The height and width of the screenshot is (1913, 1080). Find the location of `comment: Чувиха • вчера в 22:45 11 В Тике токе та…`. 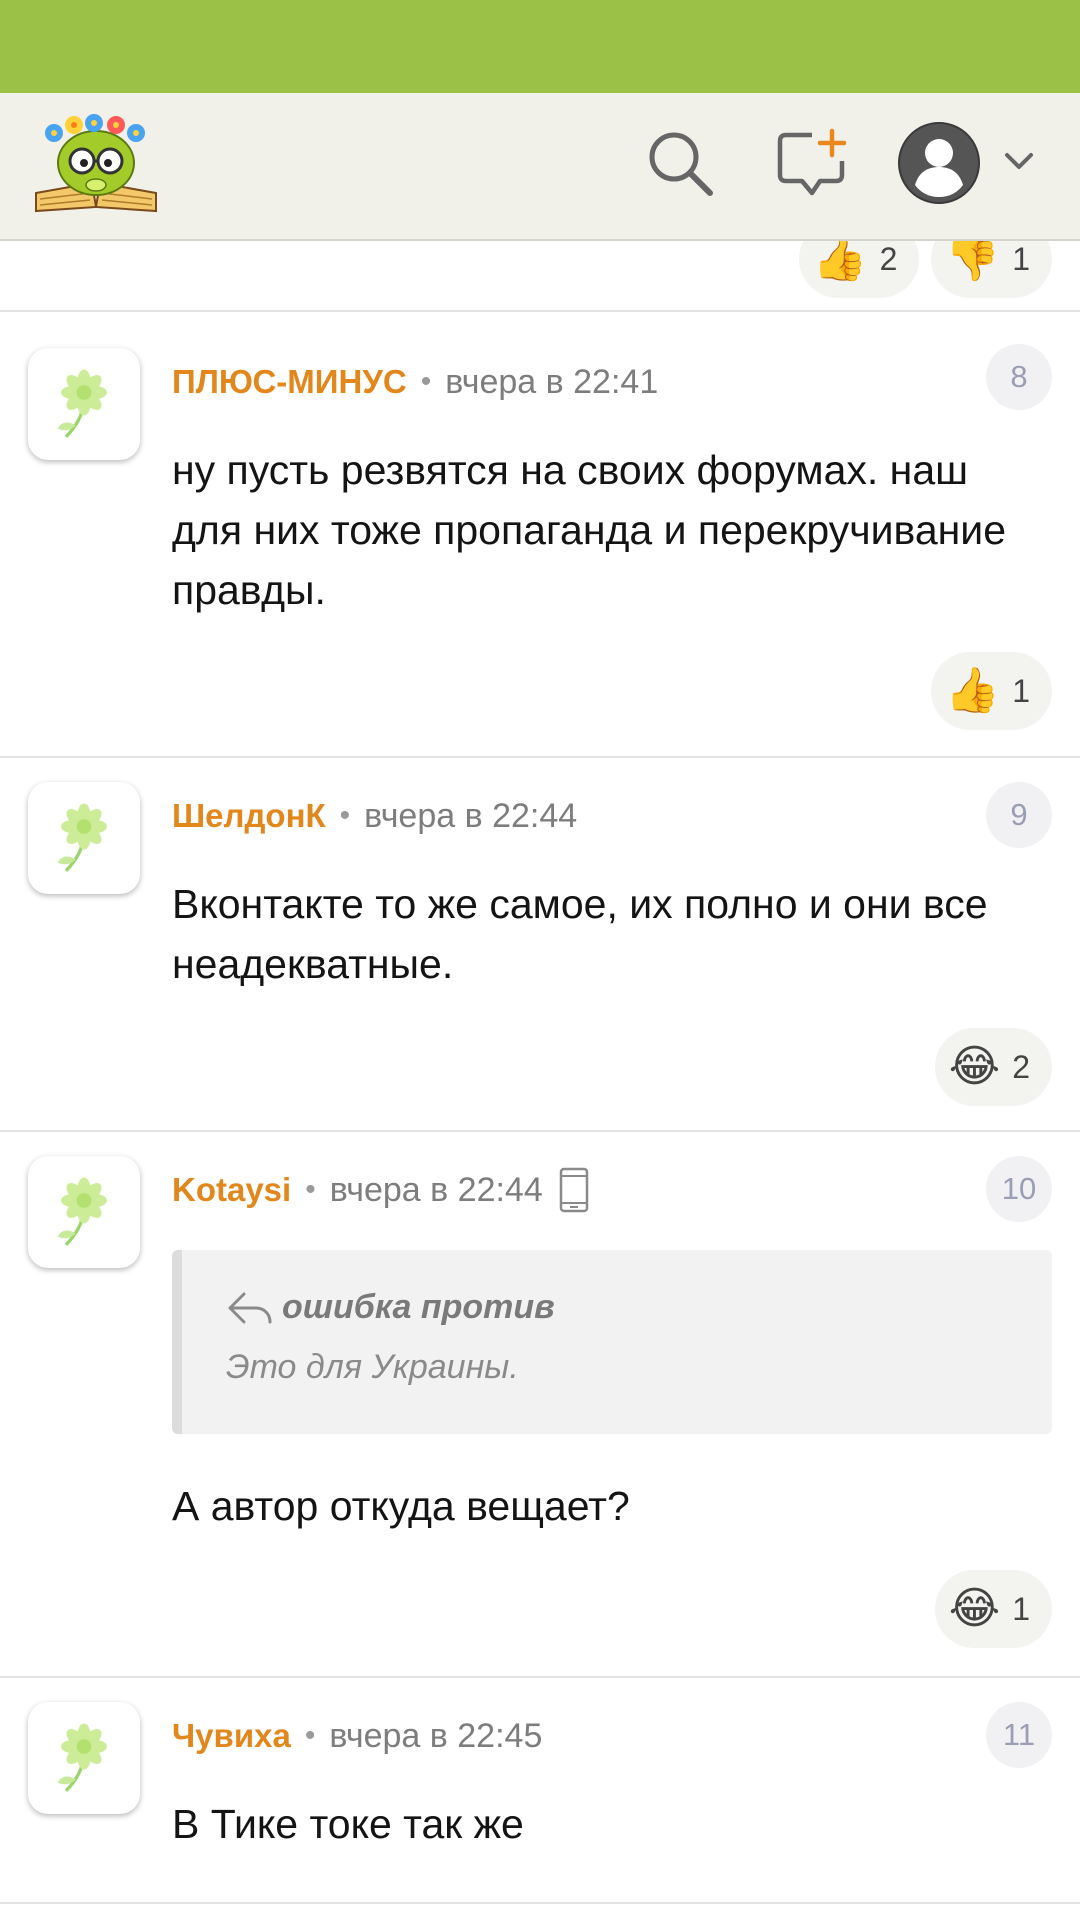

comment: Чувиха • вчера в 22:45 11 В Тике токе та… is located at coordinates (540, 1795).